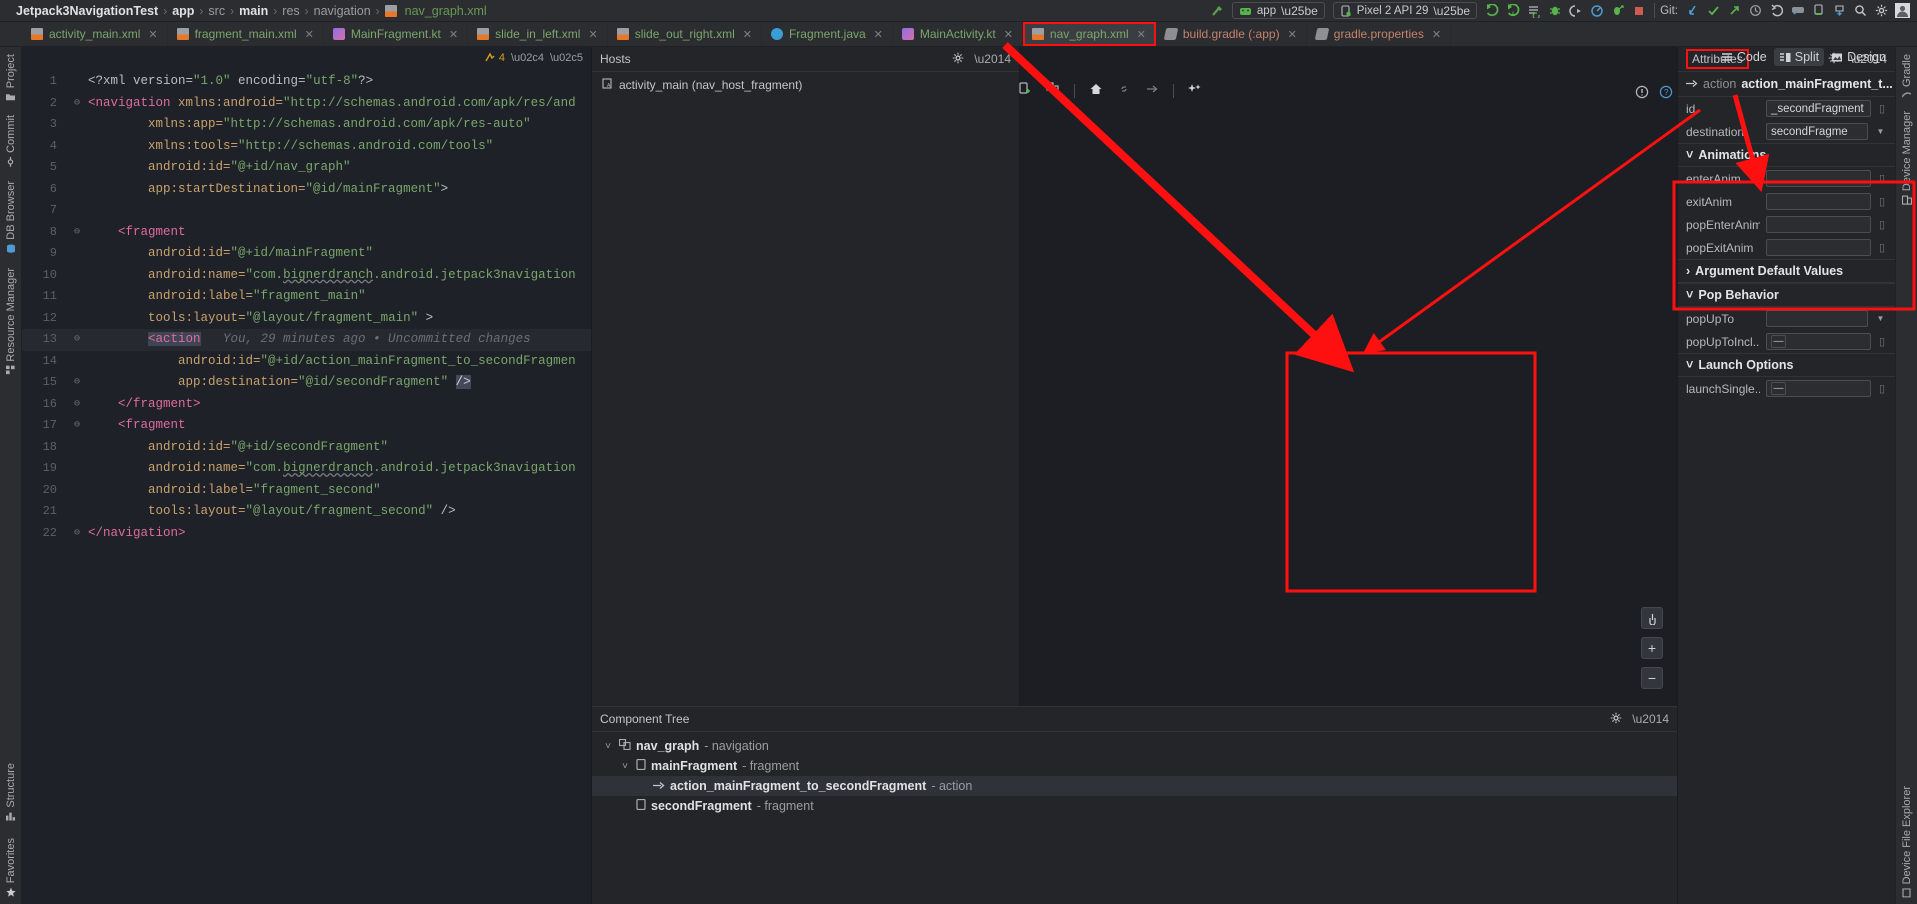 Image resolution: width=1917 pixels, height=904 pixels. Describe the element at coordinates (1217, 11) in the screenshot. I see `hammer-build-icon` at that location.